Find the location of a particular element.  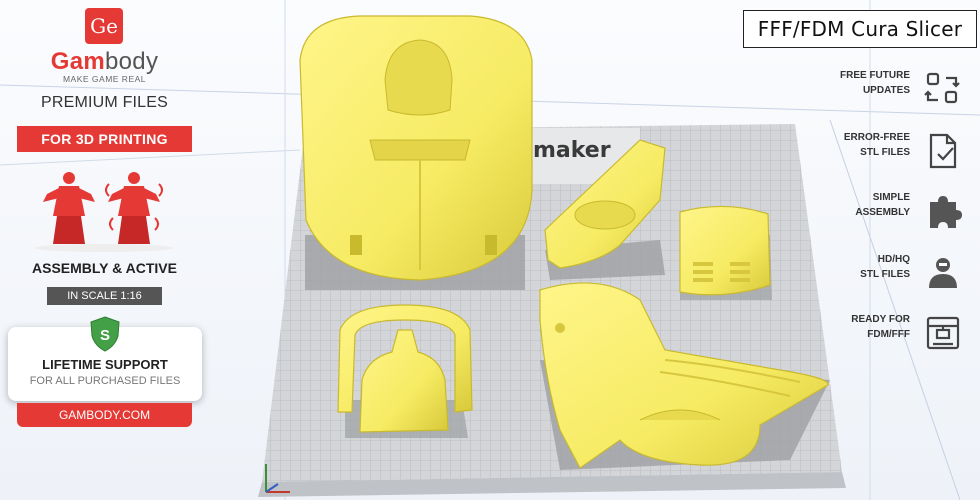

axis-indicator is located at coordinates (277, 478).